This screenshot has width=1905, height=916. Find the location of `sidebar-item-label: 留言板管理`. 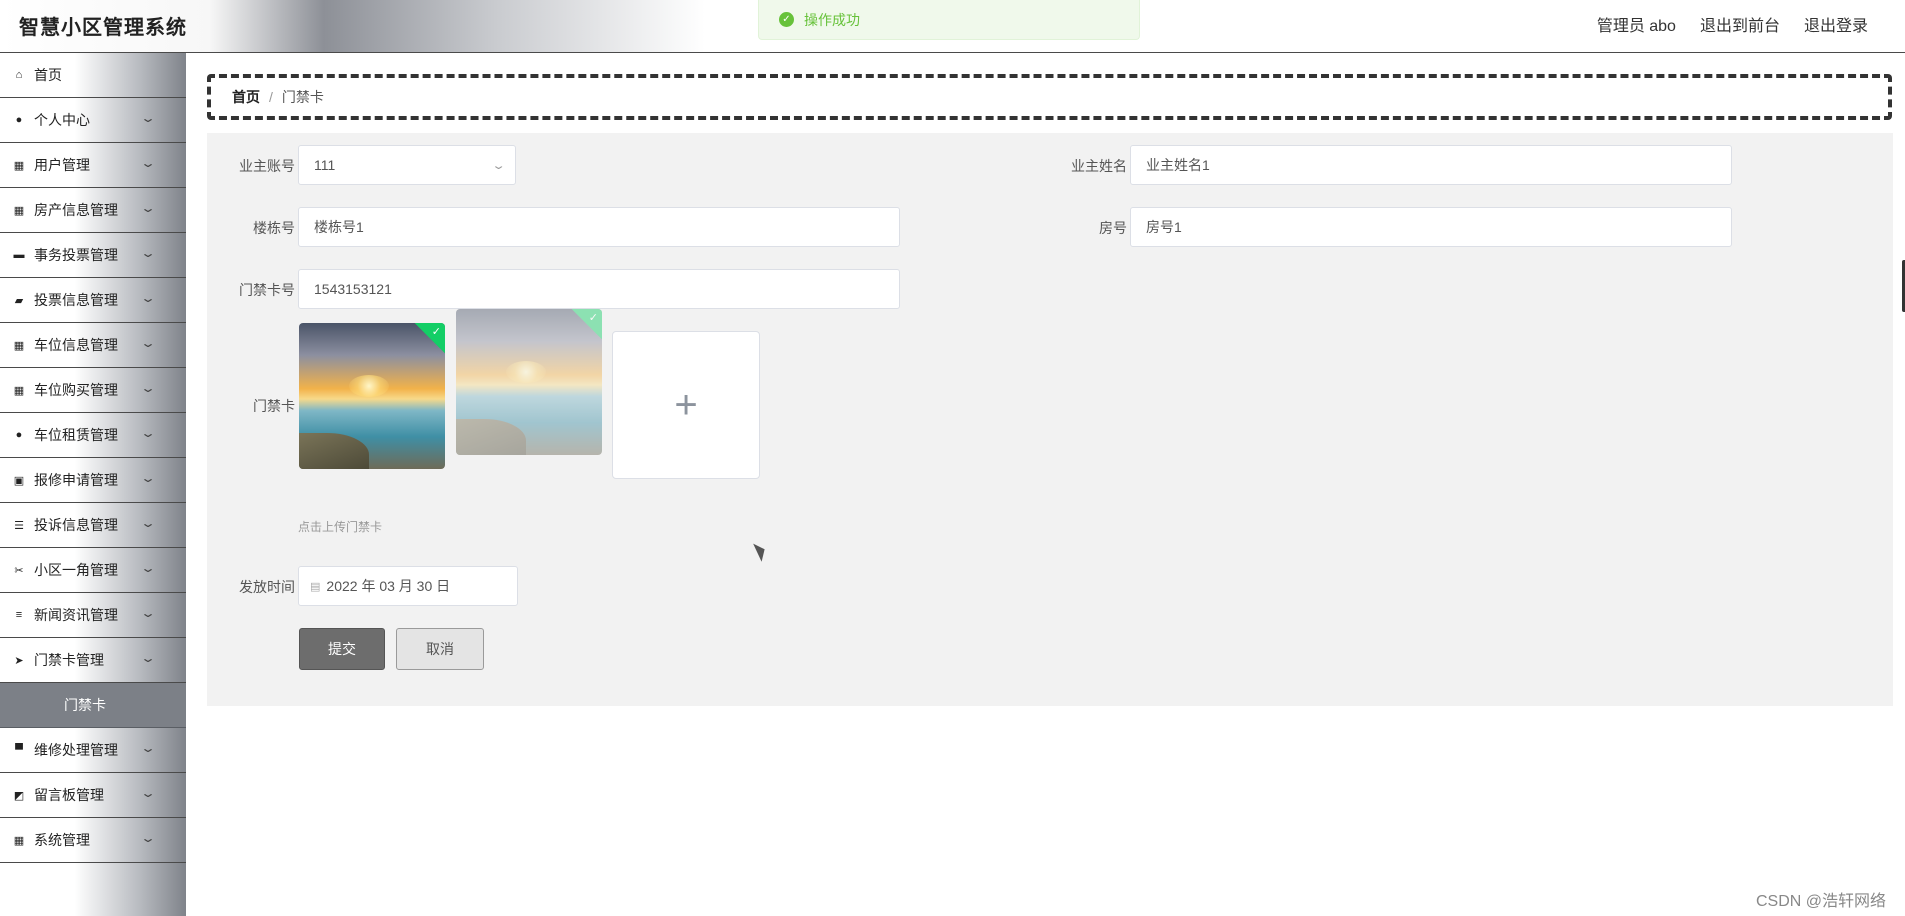

sidebar-item-label: 留言板管理 is located at coordinates (69, 795).